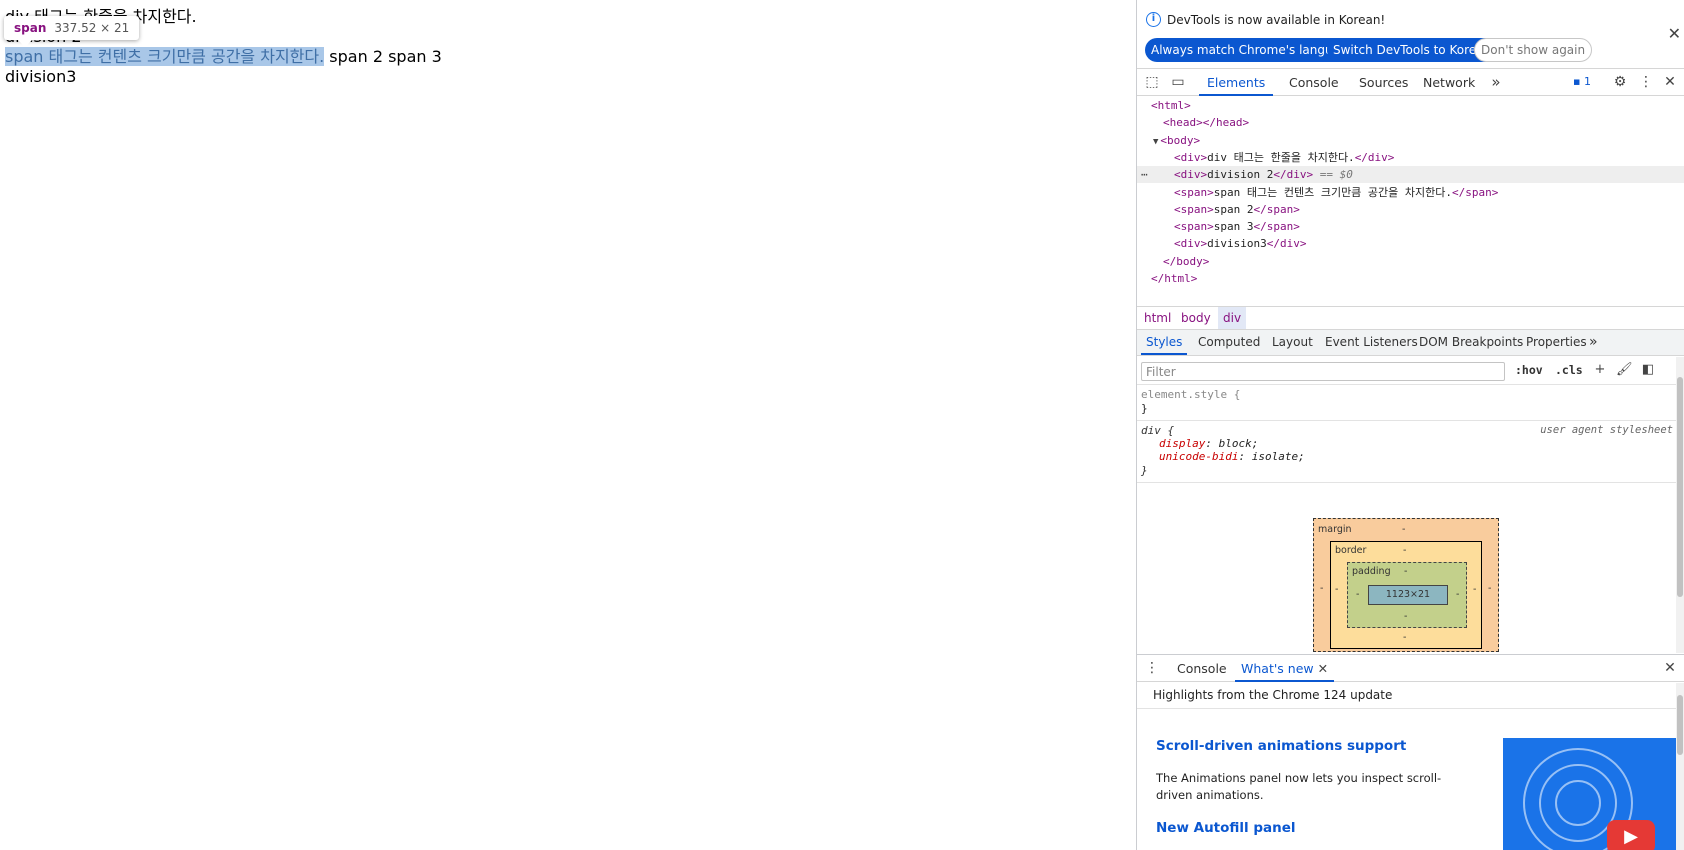 The height and width of the screenshot is (850, 1684). I want to click on more-tabs-chevron-icon: », so click(1496, 82).